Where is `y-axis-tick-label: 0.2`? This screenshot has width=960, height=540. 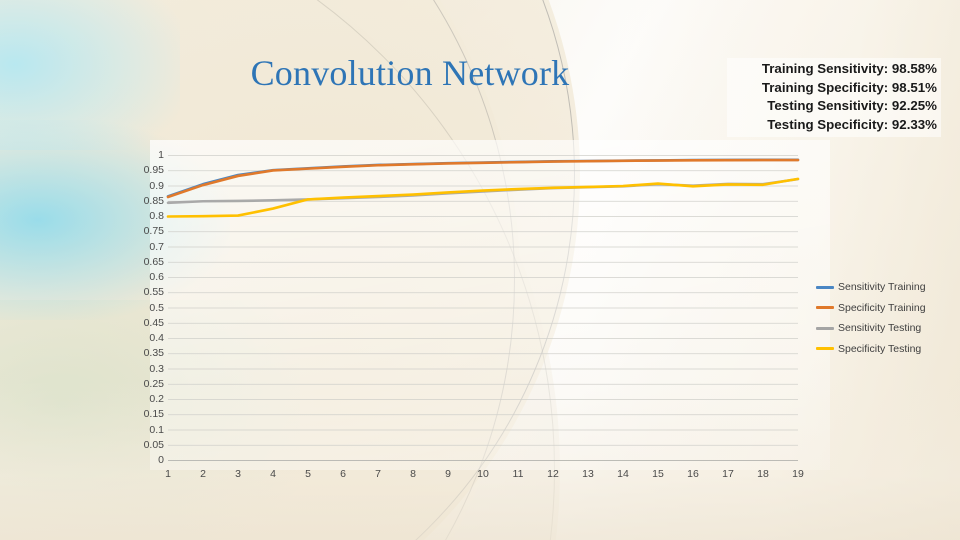
y-axis-tick-label: 0.2 is located at coordinates (156, 399).